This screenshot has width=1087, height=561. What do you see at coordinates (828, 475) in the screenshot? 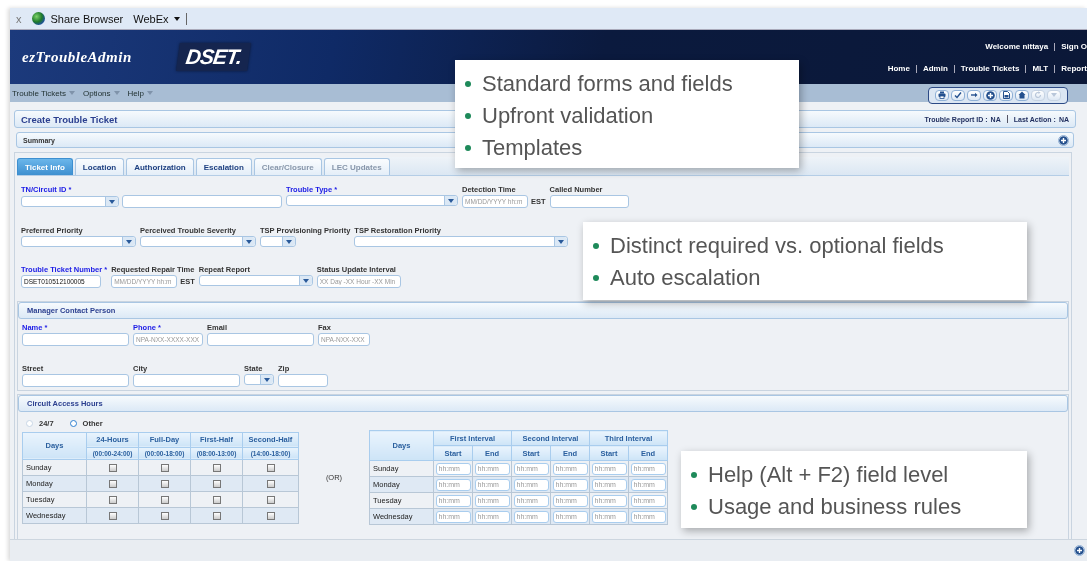
I see `callout-text: Help (Alt + F2) field level` at bounding box center [828, 475].